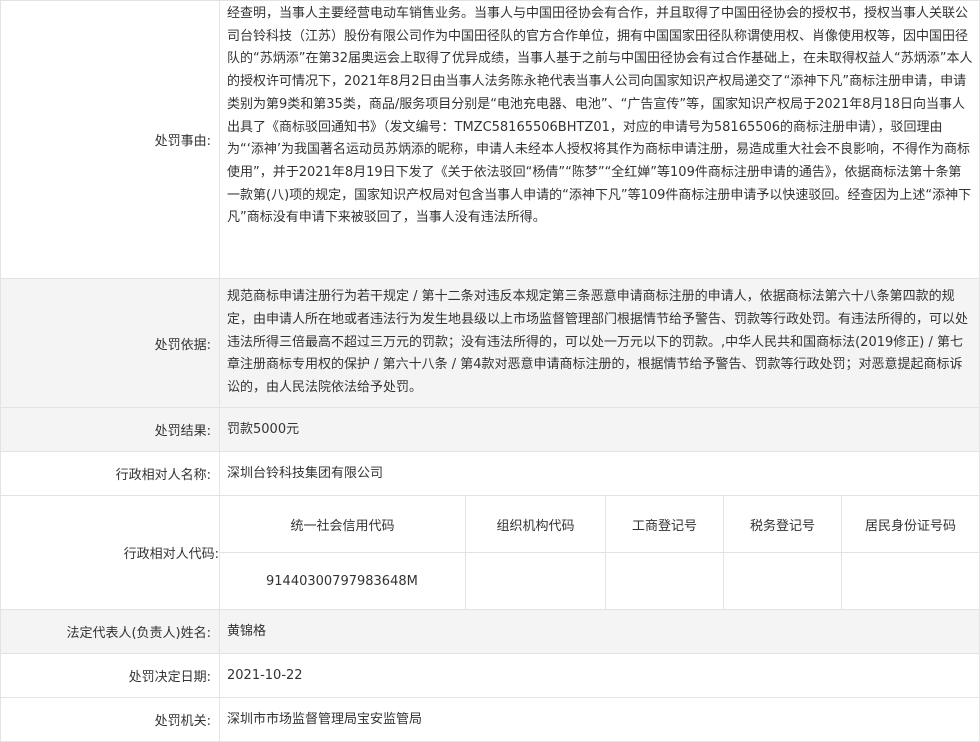  I want to click on row-legal-rep: 法定代表人(负责人)姓名: 黄锦格, so click(490, 631).